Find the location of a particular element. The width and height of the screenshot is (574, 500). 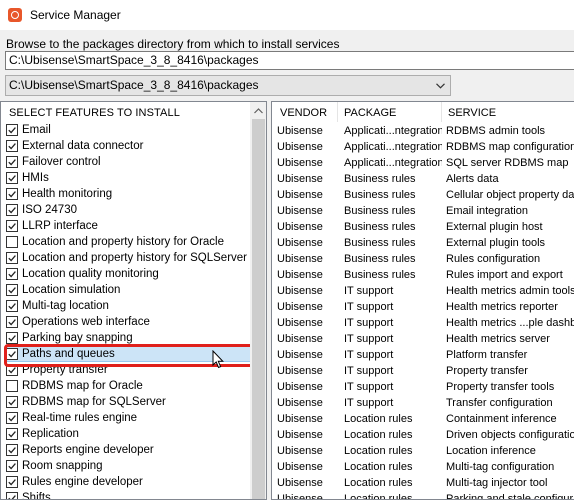

table-row: Ubisense IT support Transfer configuration is located at coordinates (423, 404).